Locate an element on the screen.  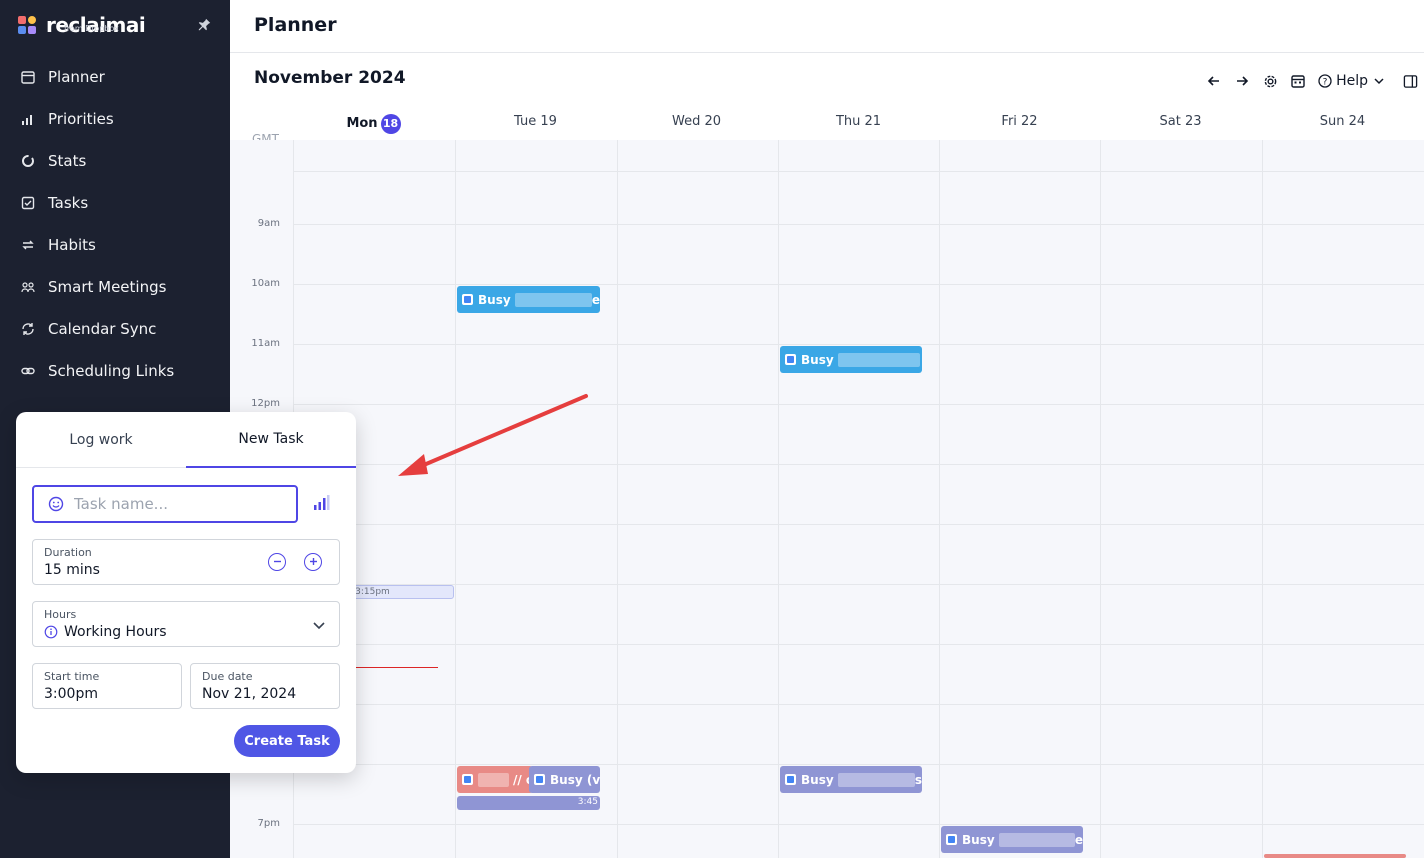
event-partial is located at coordinates (1335, 856).